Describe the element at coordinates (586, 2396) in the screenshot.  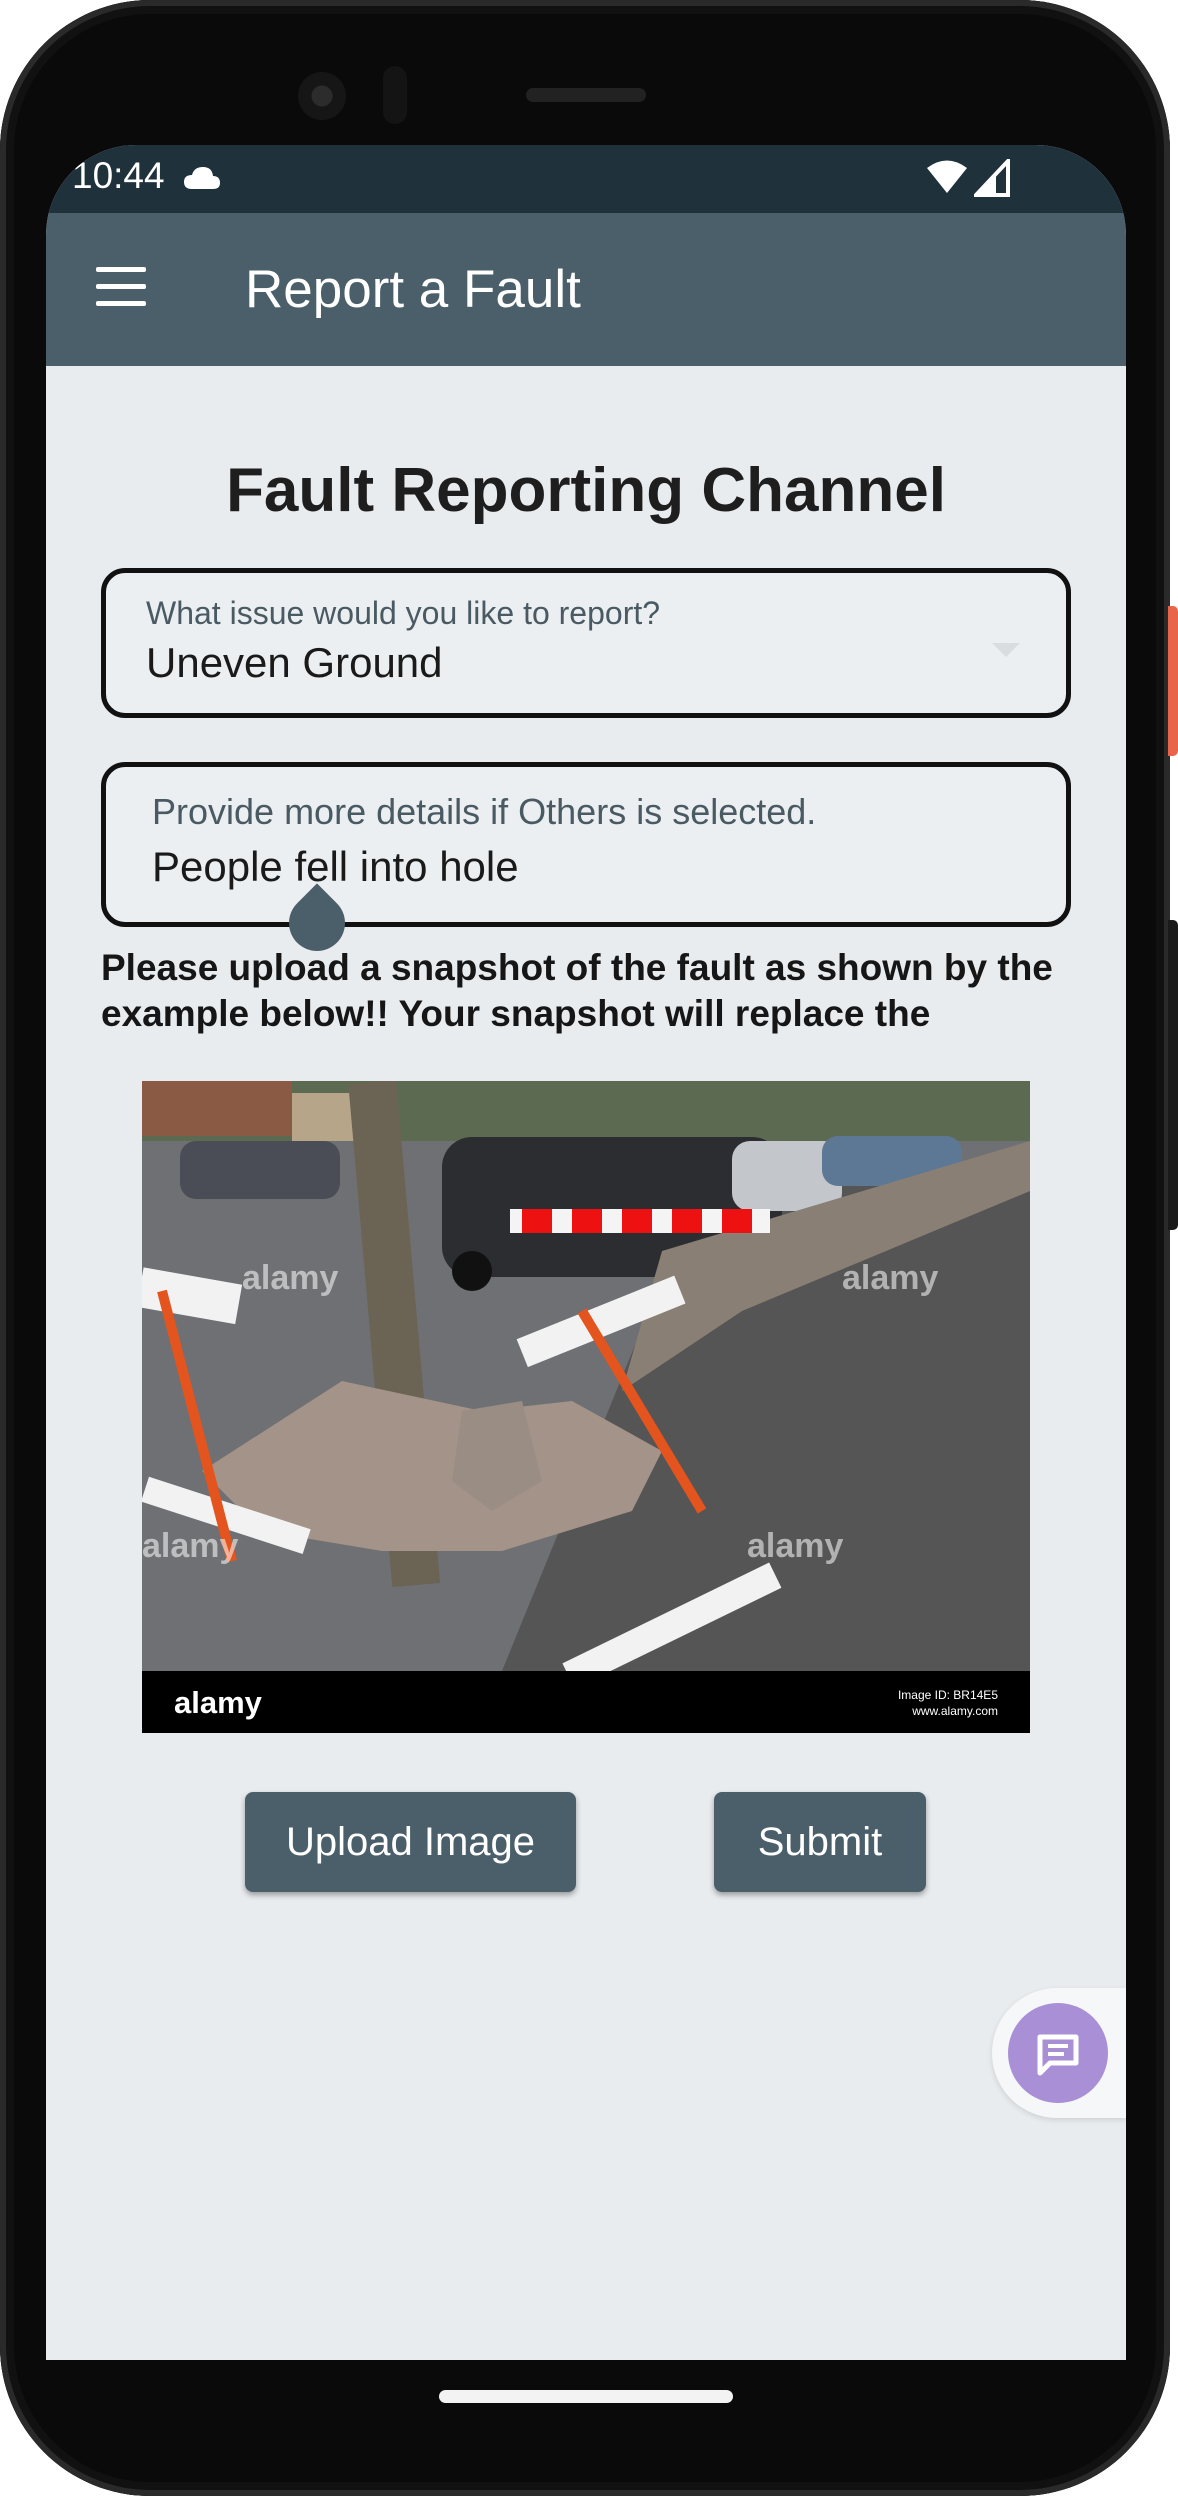
I see `home-gesture-bar` at that location.